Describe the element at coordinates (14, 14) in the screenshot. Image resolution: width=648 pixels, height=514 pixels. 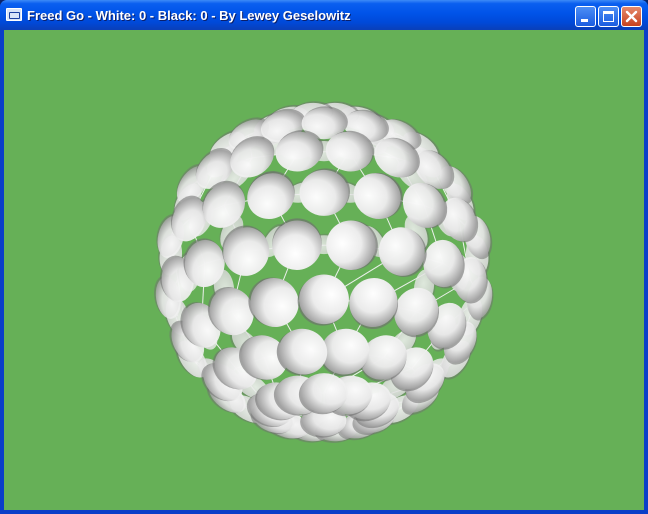
I see `app-window-icon` at that location.